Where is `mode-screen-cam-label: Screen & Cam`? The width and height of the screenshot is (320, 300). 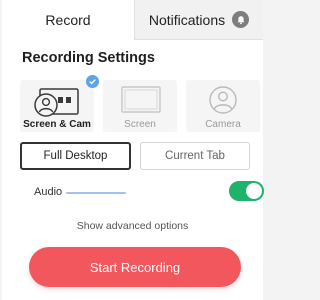
mode-screen-cam-label: Screen & Cam is located at coordinates (57, 124).